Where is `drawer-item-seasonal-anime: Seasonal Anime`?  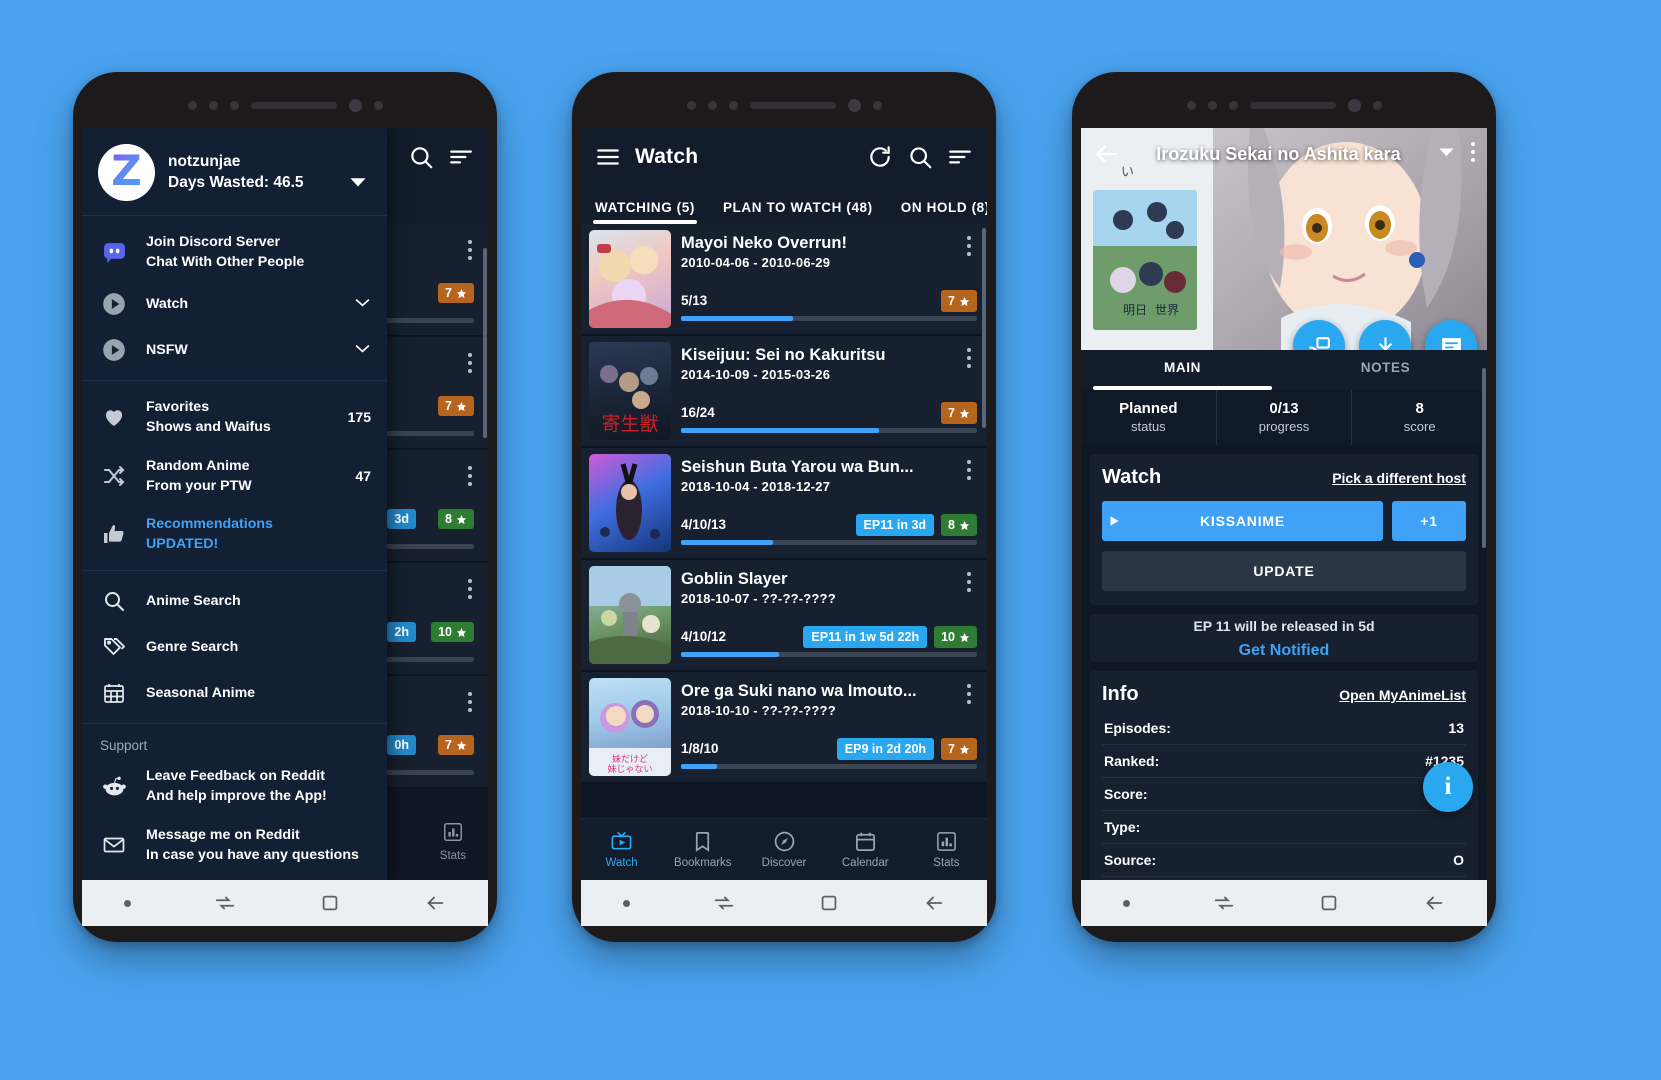
drawer-item-seasonal-anime: Seasonal Anime is located at coordinates (234, 693).